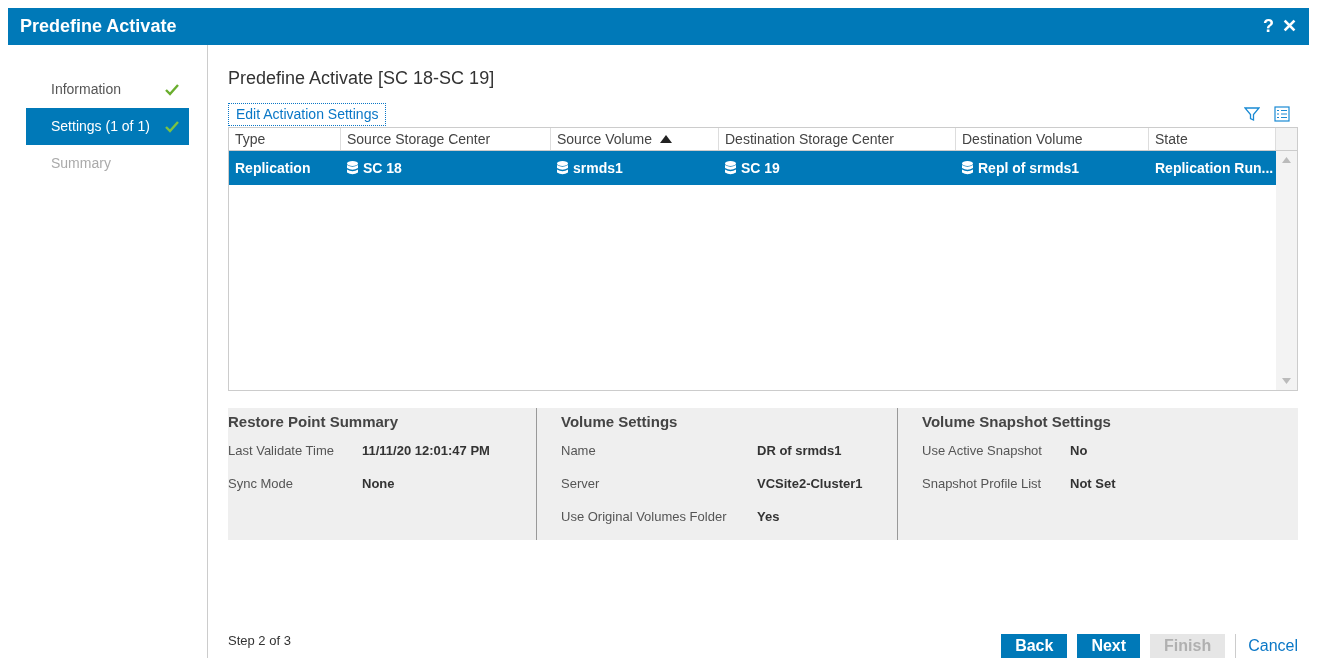 The height and width of the screenshot is (658, 1317). I want to click on wizard-button: Back, so click(1034, 646).